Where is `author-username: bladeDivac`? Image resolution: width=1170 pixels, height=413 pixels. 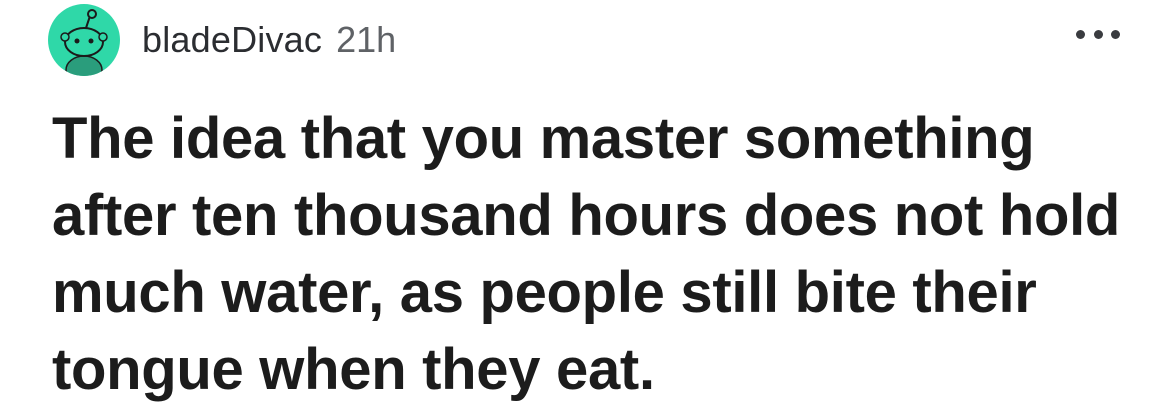 author-username: bladeDivac is located at coordinates (232, 40).